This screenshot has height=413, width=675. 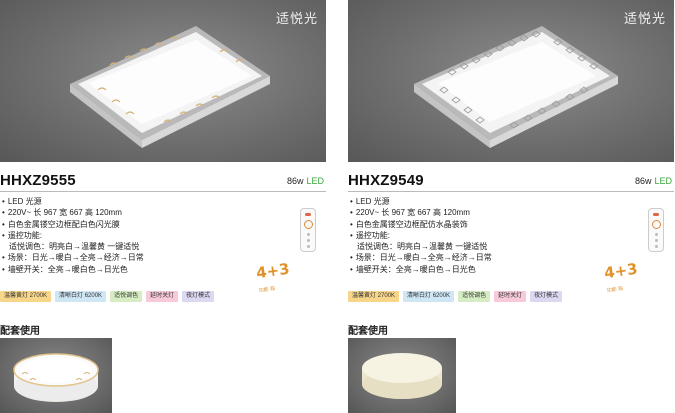 What do you see at coordinates (38, 180) in the screenshot?
I see `model-number: HHXZ9555` at bounding box center [38, 180].